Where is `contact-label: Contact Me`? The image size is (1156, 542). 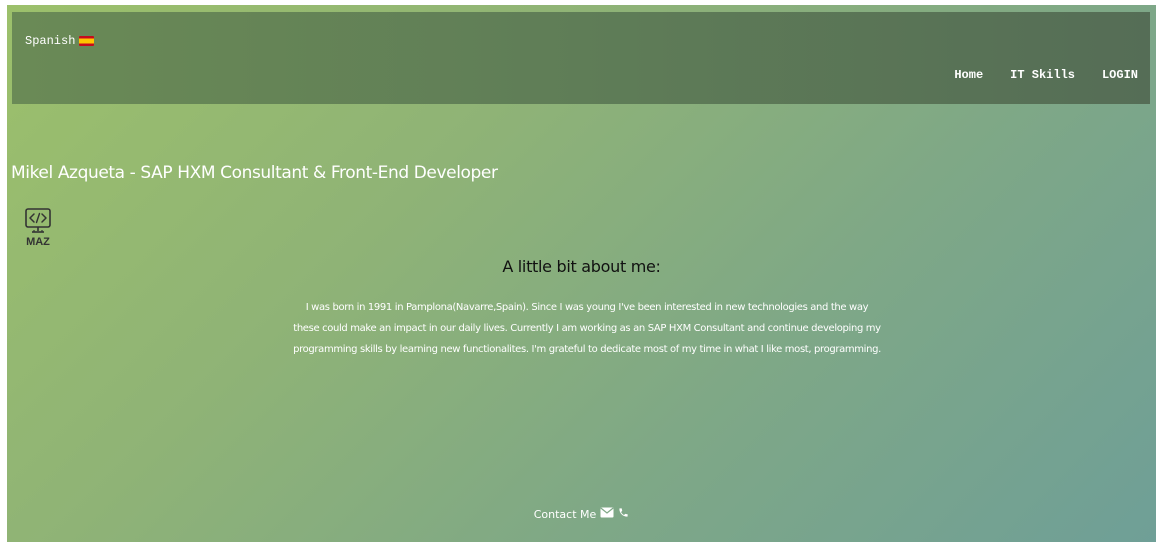 contact-label: Contact Me is located at coordinates (565, 514).